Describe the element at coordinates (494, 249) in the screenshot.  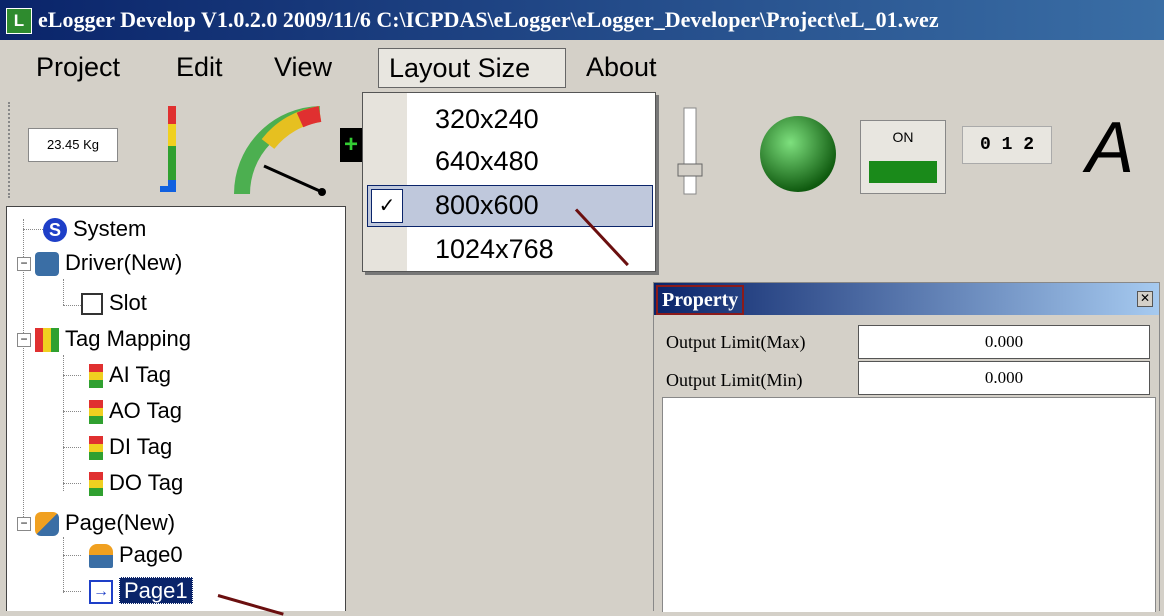
I see `menu-option-1024x768: 1024x768` at that location.